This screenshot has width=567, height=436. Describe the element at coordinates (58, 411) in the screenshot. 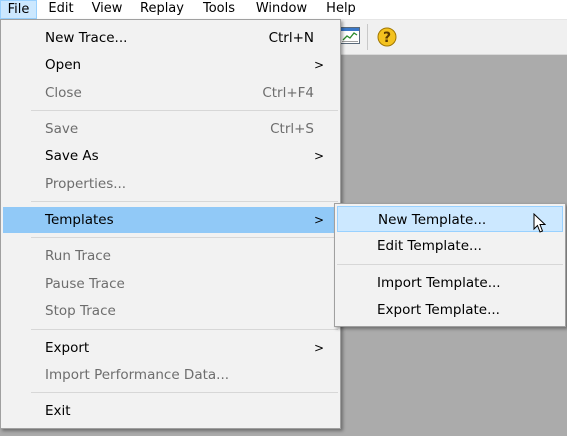

I see `menu-item-label: Exit` at that location.